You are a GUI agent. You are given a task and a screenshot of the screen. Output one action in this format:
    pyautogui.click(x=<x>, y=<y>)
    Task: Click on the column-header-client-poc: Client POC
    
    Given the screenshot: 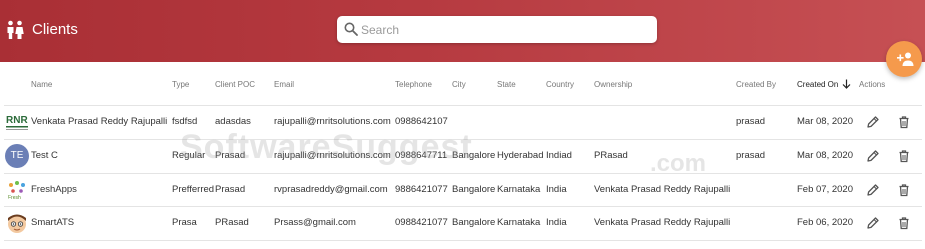 What is the action you would take?
    pyautogui.click(x=235, y=84)
    